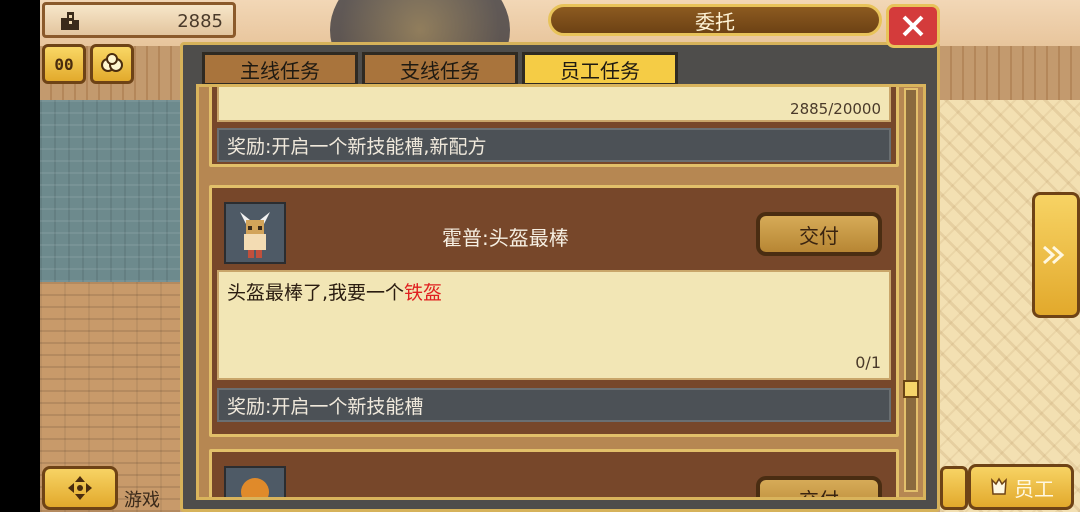 The image size is (1080, 512). I want to click on double-chevron-right-icon, so click(1054, 255).